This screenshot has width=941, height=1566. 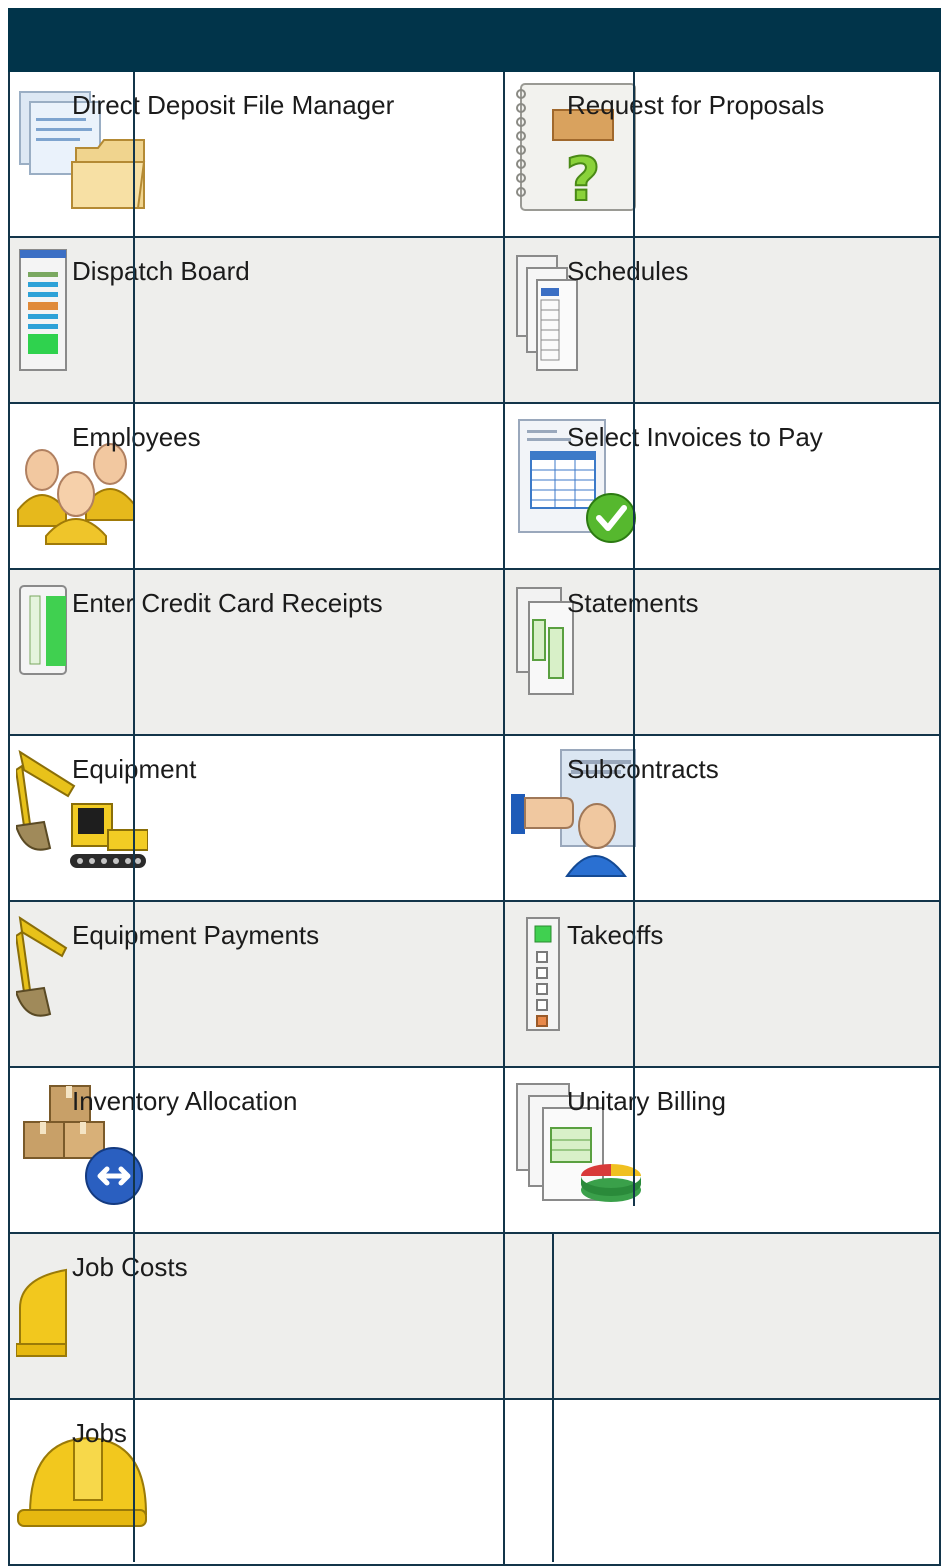 What do you see at coordinates (256, 320) in the screenshot?
I see `cell-dispatch-board: Dispatch Board` at bounding box center [256, 320].